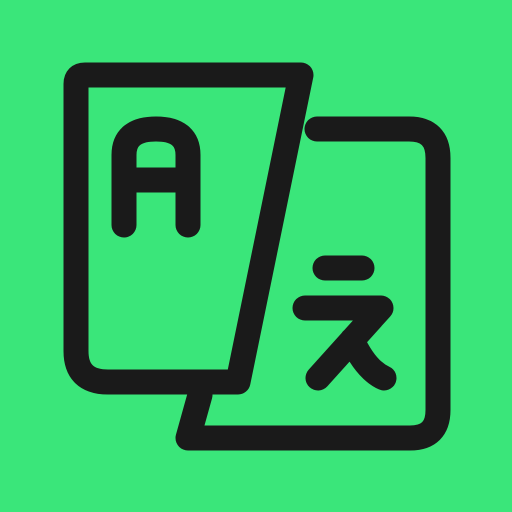  I want to click on japanese-e-glyph, so click(344, 323).